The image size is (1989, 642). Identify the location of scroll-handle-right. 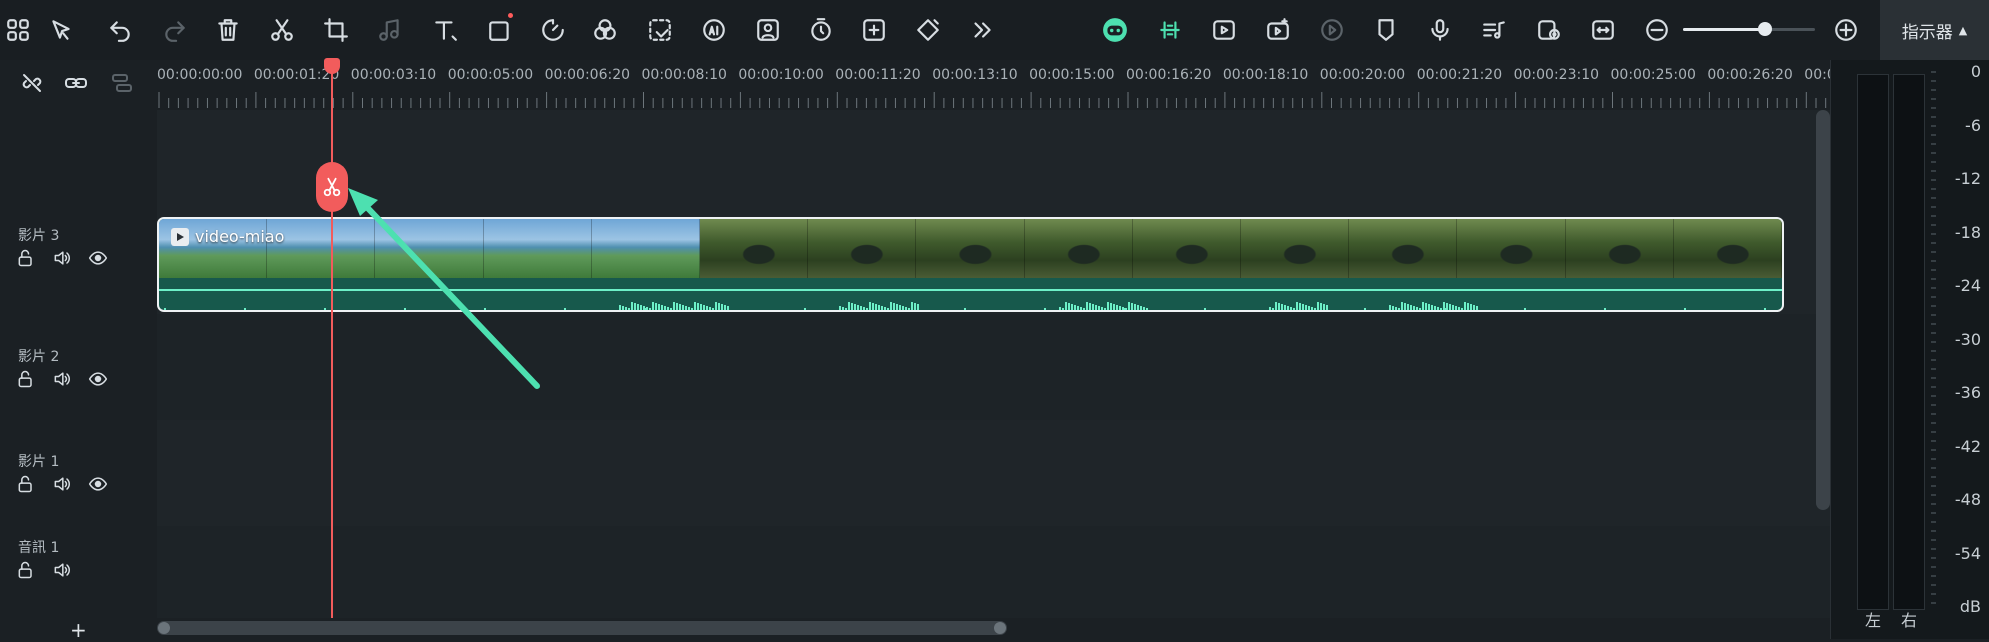
(1000, 628).